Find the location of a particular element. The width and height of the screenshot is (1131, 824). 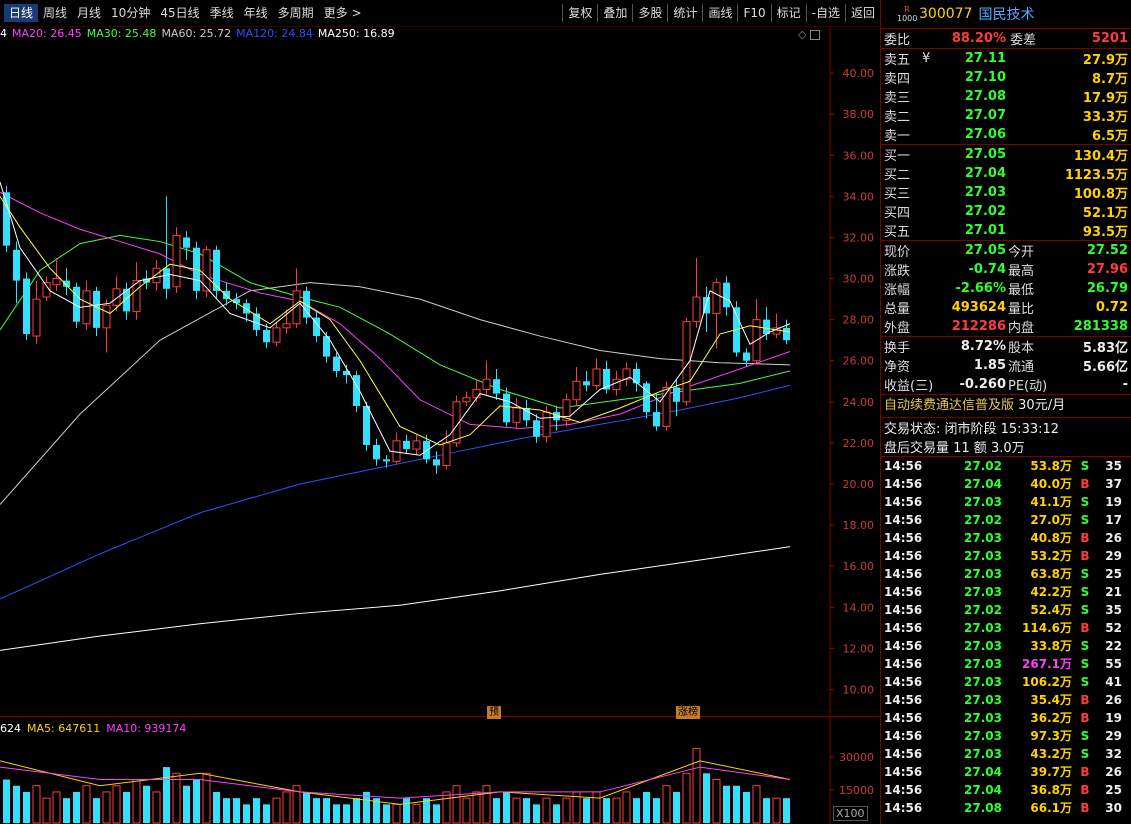

tool-8: 返回 is located at coordinates (862, 13).